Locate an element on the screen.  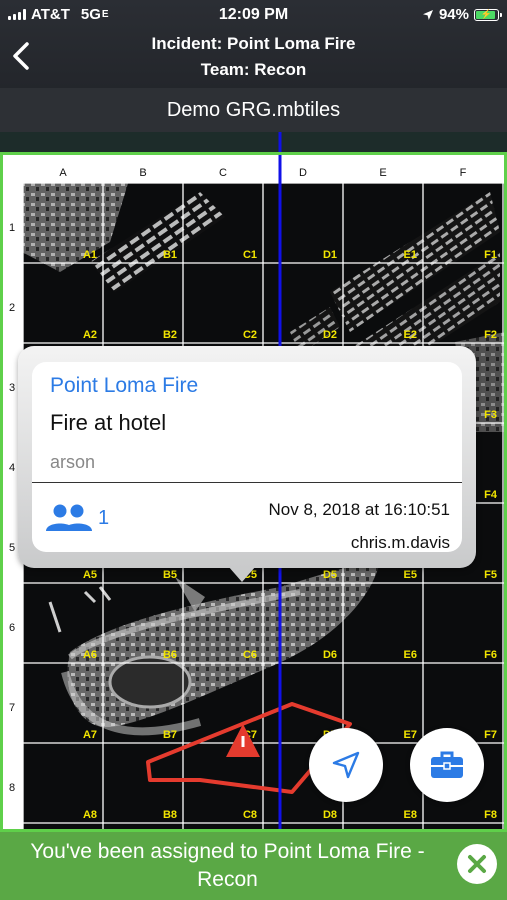
grid-cell-label: F5 is located at coordinates (490, 575).